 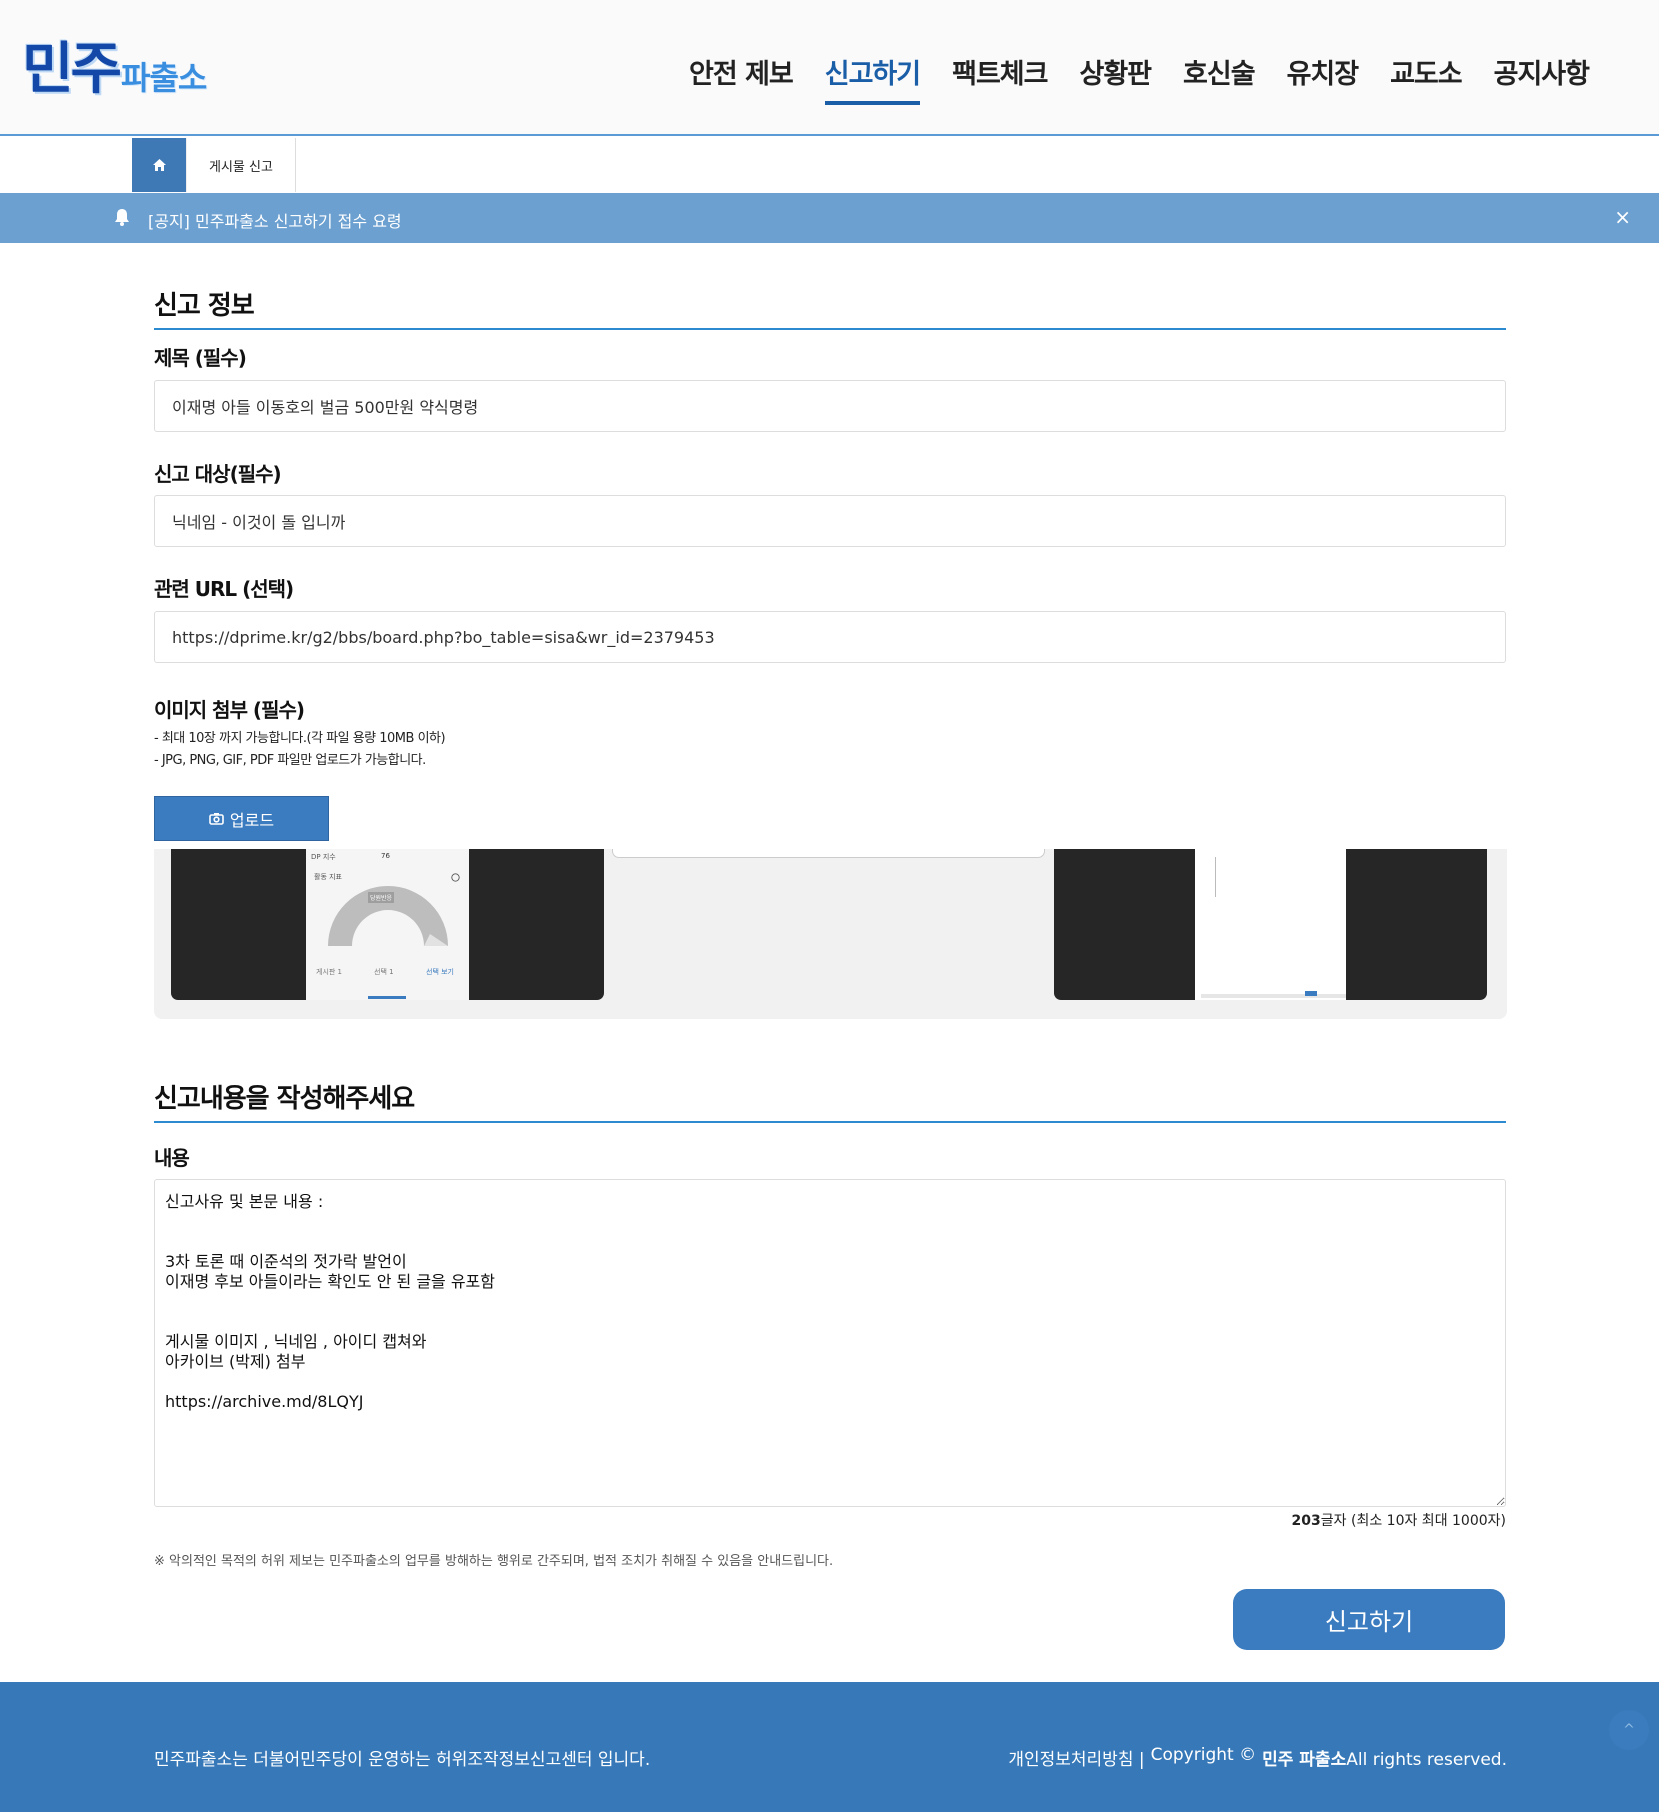 What do you see at coordinates (872, 78) in the screenshot?
I see `nav-item-report: 신고하기` at bounding box center [872, 78].